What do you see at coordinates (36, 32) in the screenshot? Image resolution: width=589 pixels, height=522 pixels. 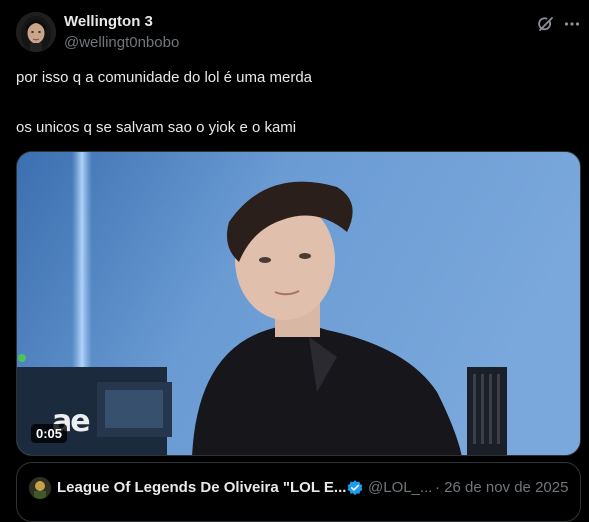 I see `avatar` at bounding box center [36, 32].